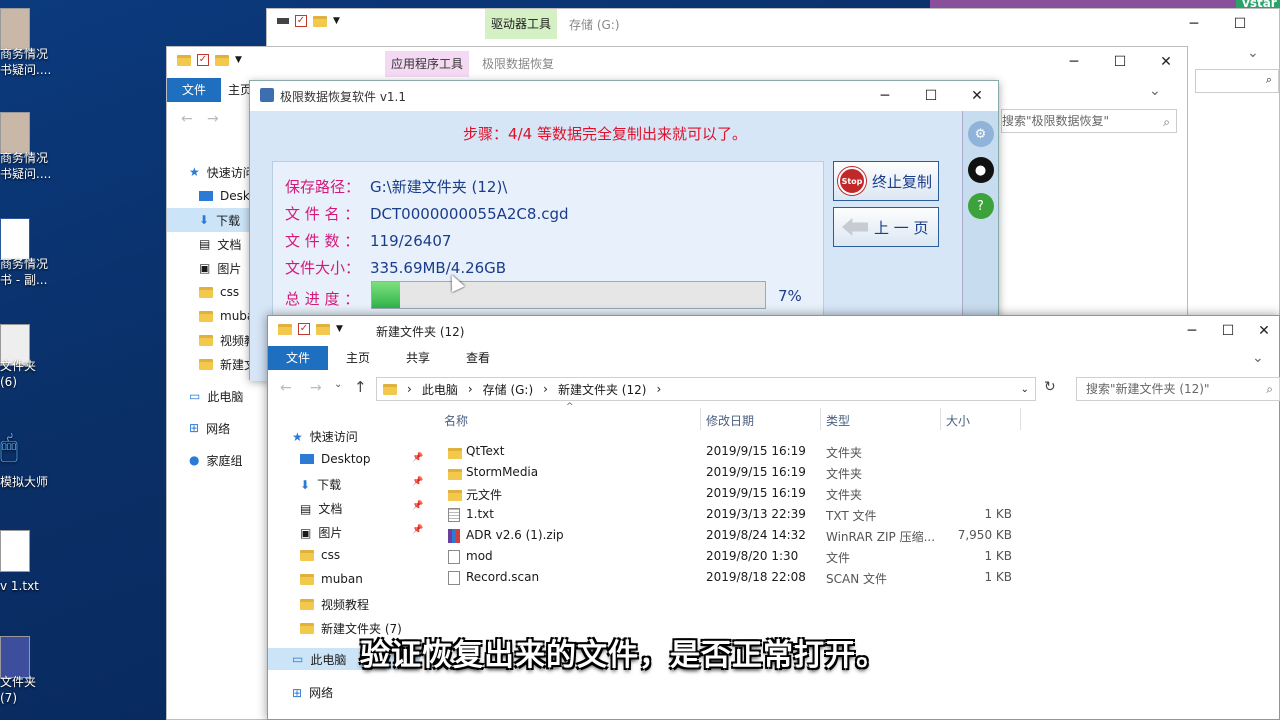 Image resolution: width=1280 pixels, height=720 pixels. Describe the element at coordinates (480, 514) in the screenshot. I see `file-name: 1.txt` at that location.